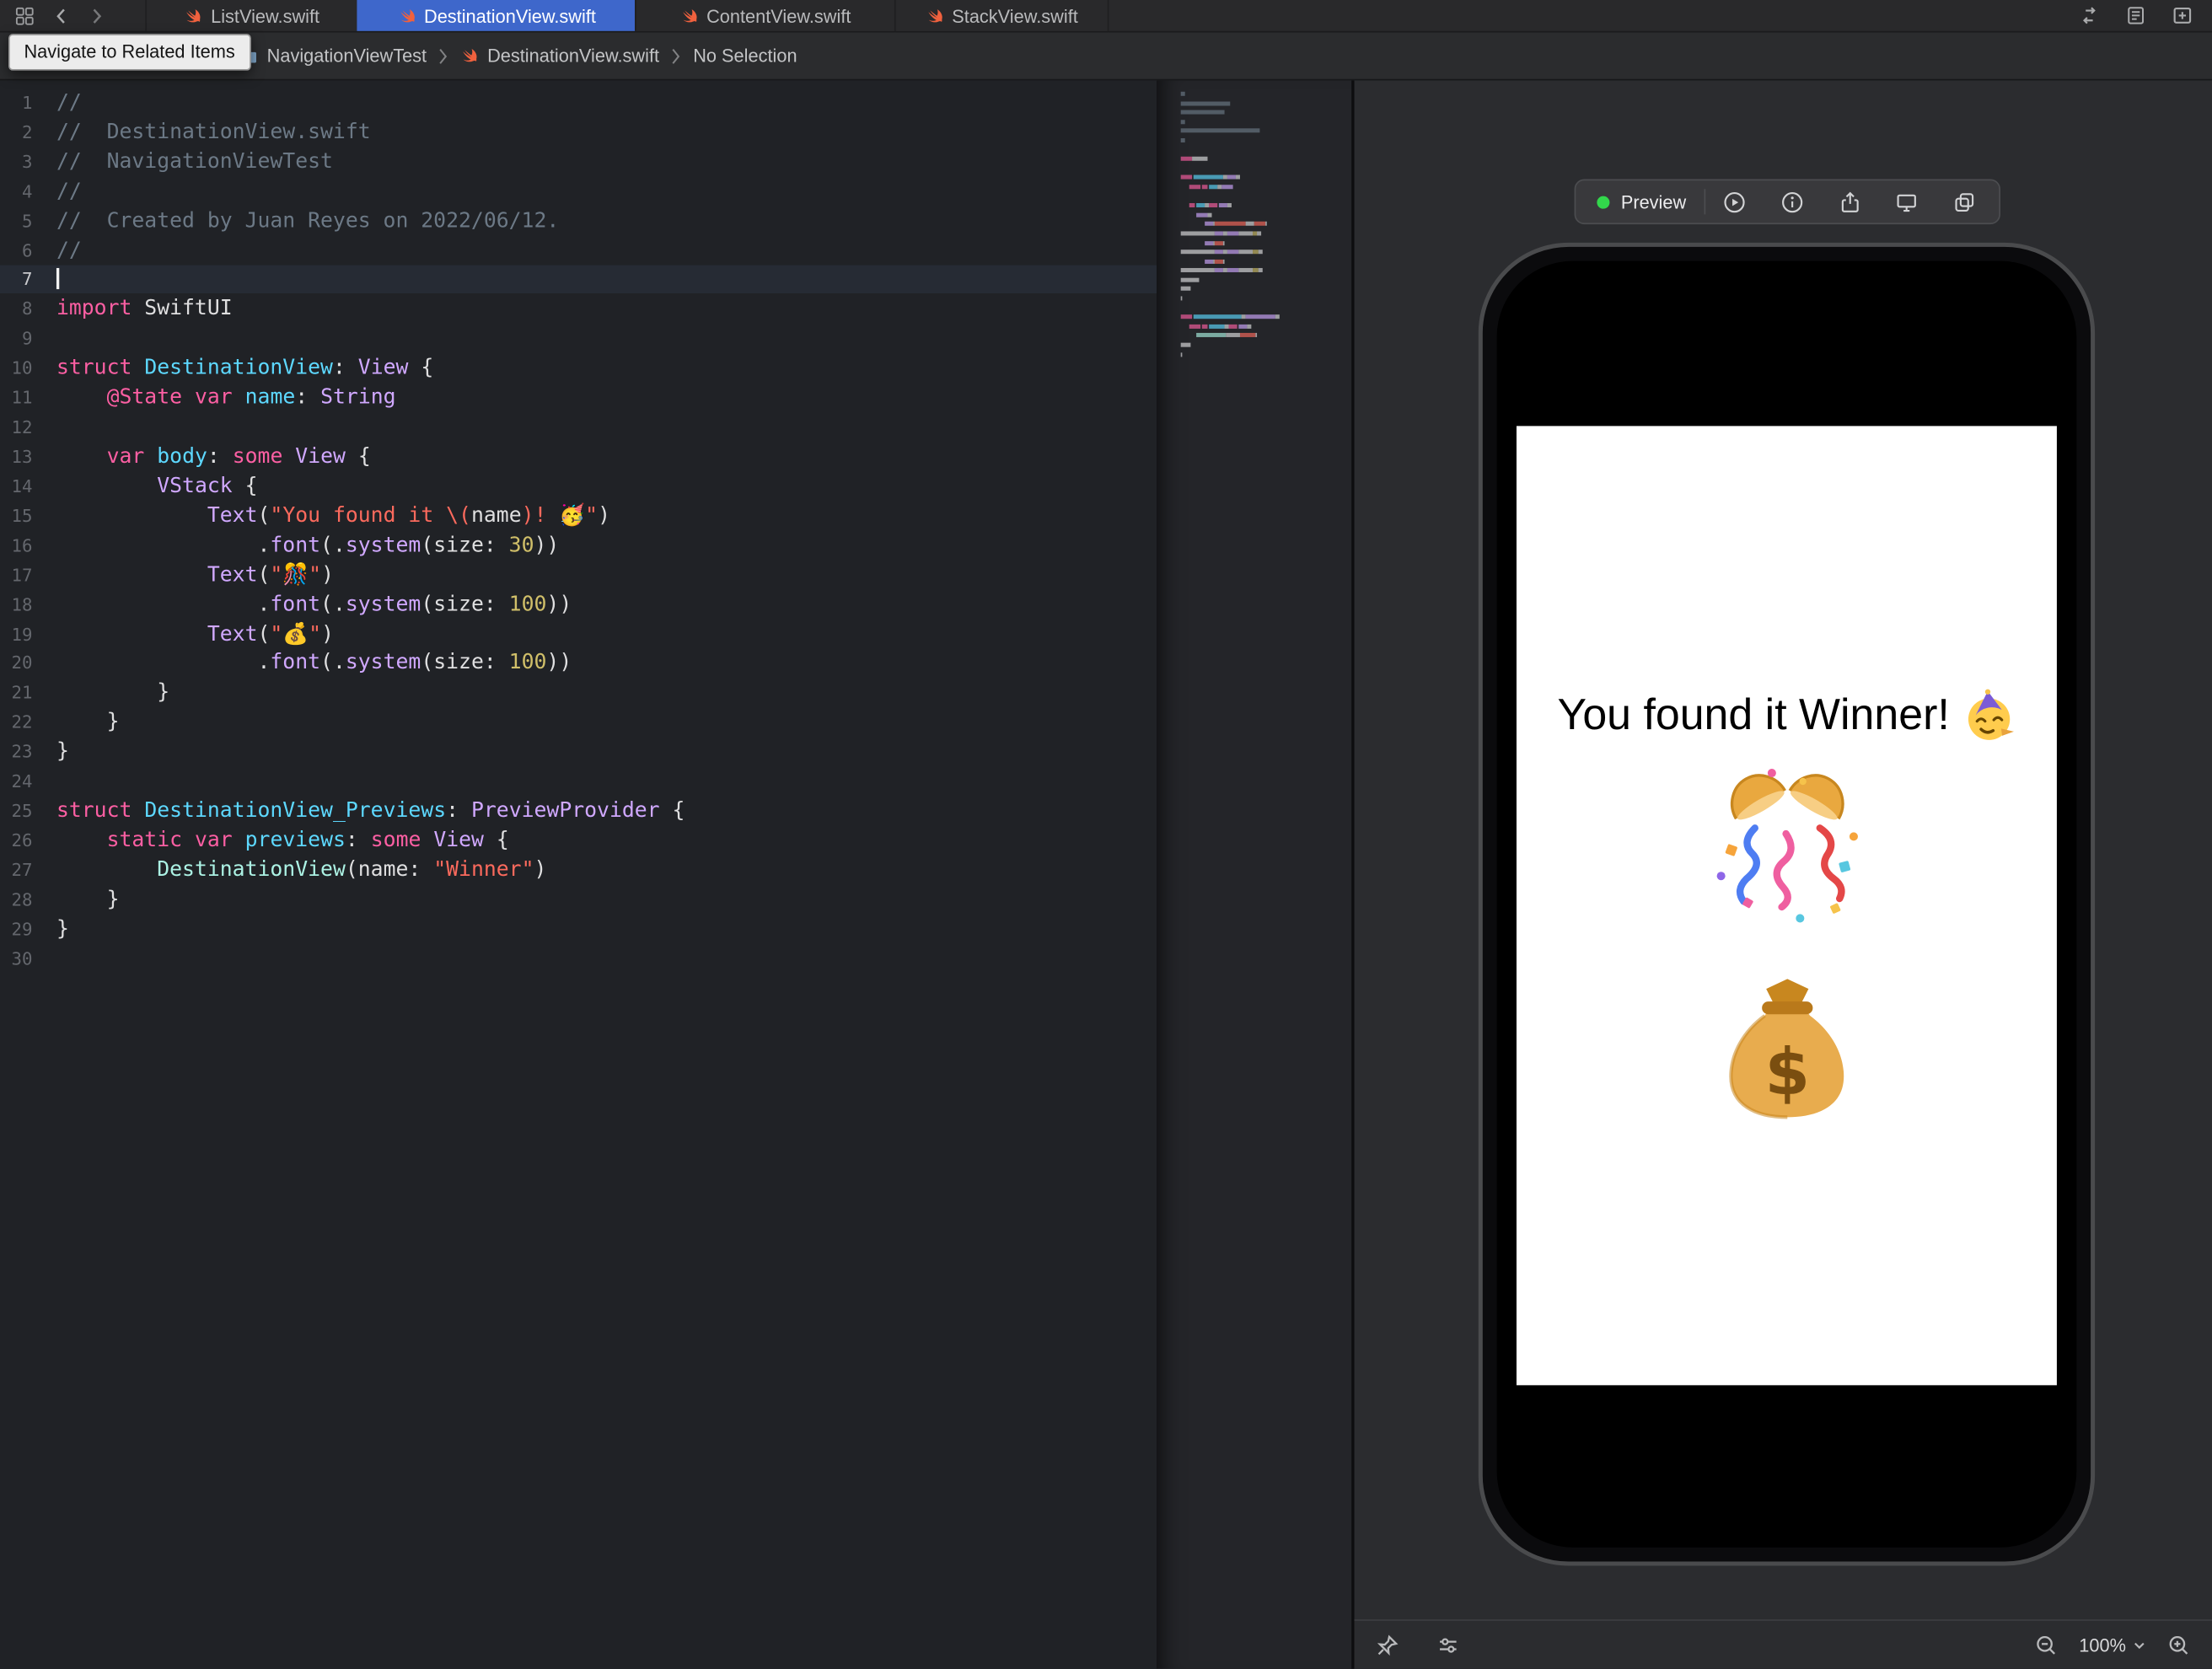 This screenshot has height=1669, width=2212. What do you see at coordinates (2046, 1645) in the screenshot?
I see `zoom-out-icon` at bounding box center [2046, 1645].